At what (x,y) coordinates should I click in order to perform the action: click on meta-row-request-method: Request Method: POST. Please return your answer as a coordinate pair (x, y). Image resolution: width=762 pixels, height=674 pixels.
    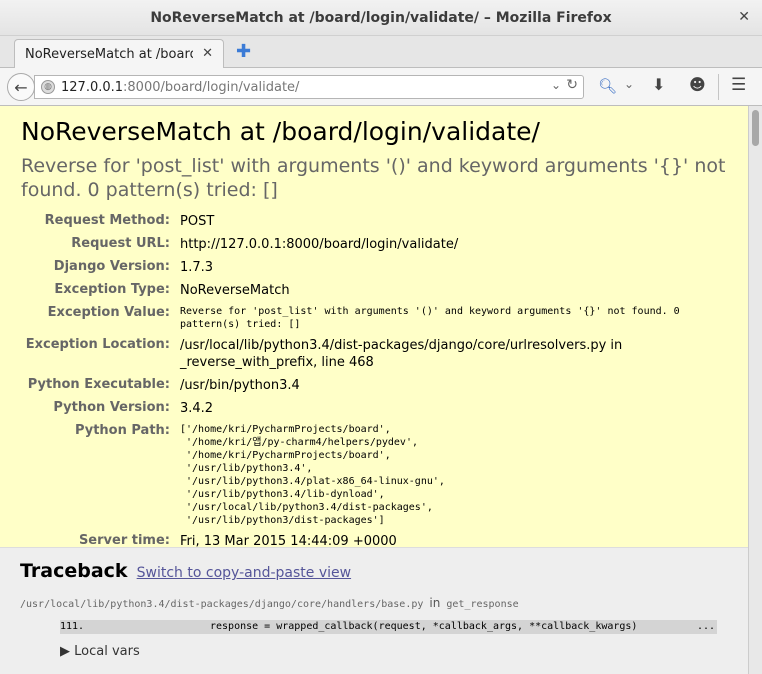
    Looking at the image, I should click on (374, 221).